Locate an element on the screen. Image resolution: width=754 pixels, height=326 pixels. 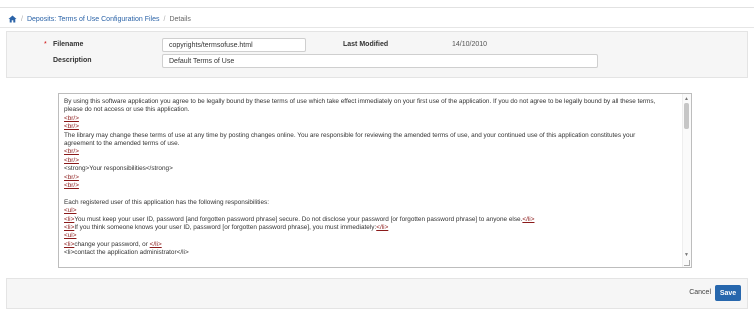
scroll-down-icon: ▼ is located at coordinates (686, 255).